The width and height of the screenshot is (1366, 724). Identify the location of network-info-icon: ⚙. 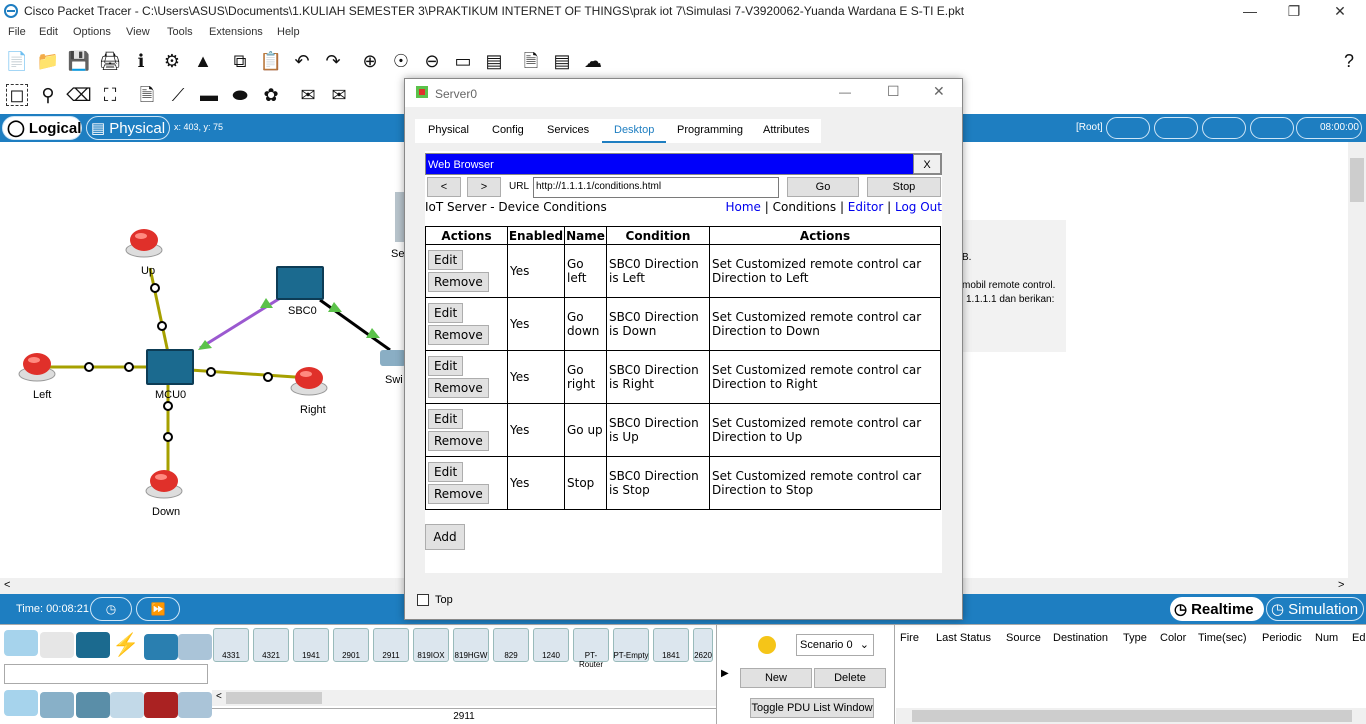
(172, 61).